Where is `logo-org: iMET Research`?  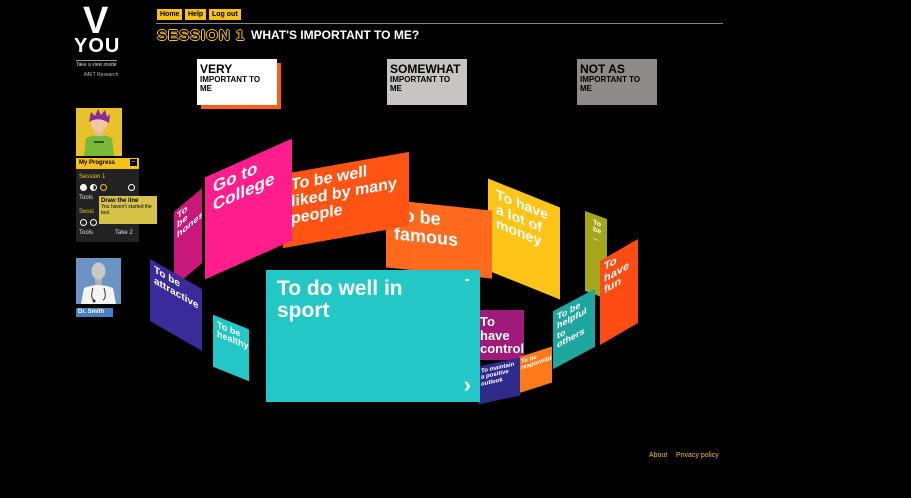 logo-org: iMET Research is located at coordinates (101, 75).